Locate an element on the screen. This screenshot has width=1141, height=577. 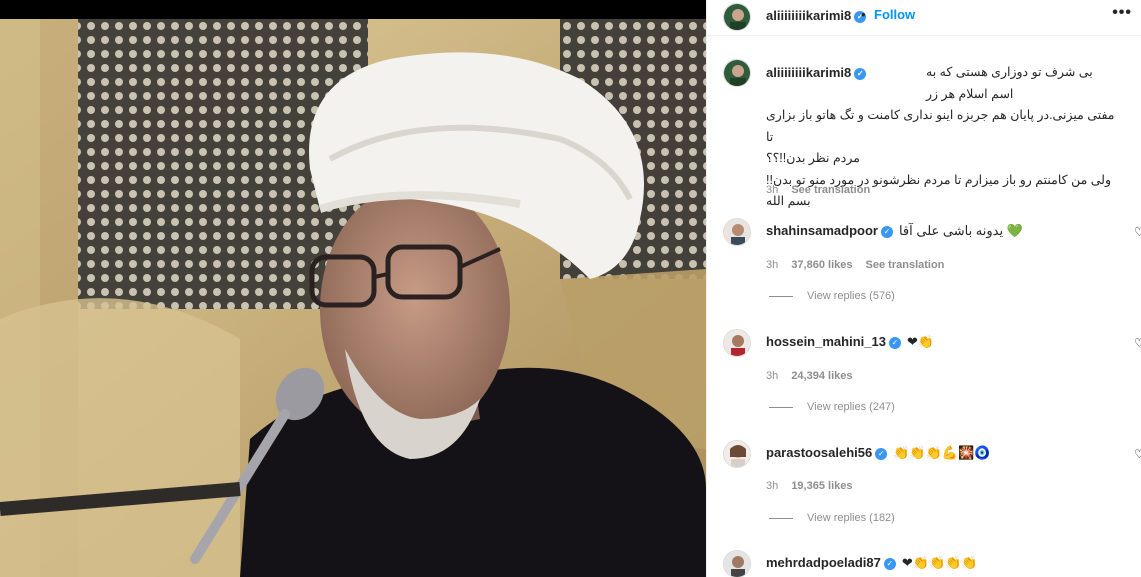
caption-line: مردم نظر بدن!!؟؟ is located at coordinates (813, 158).